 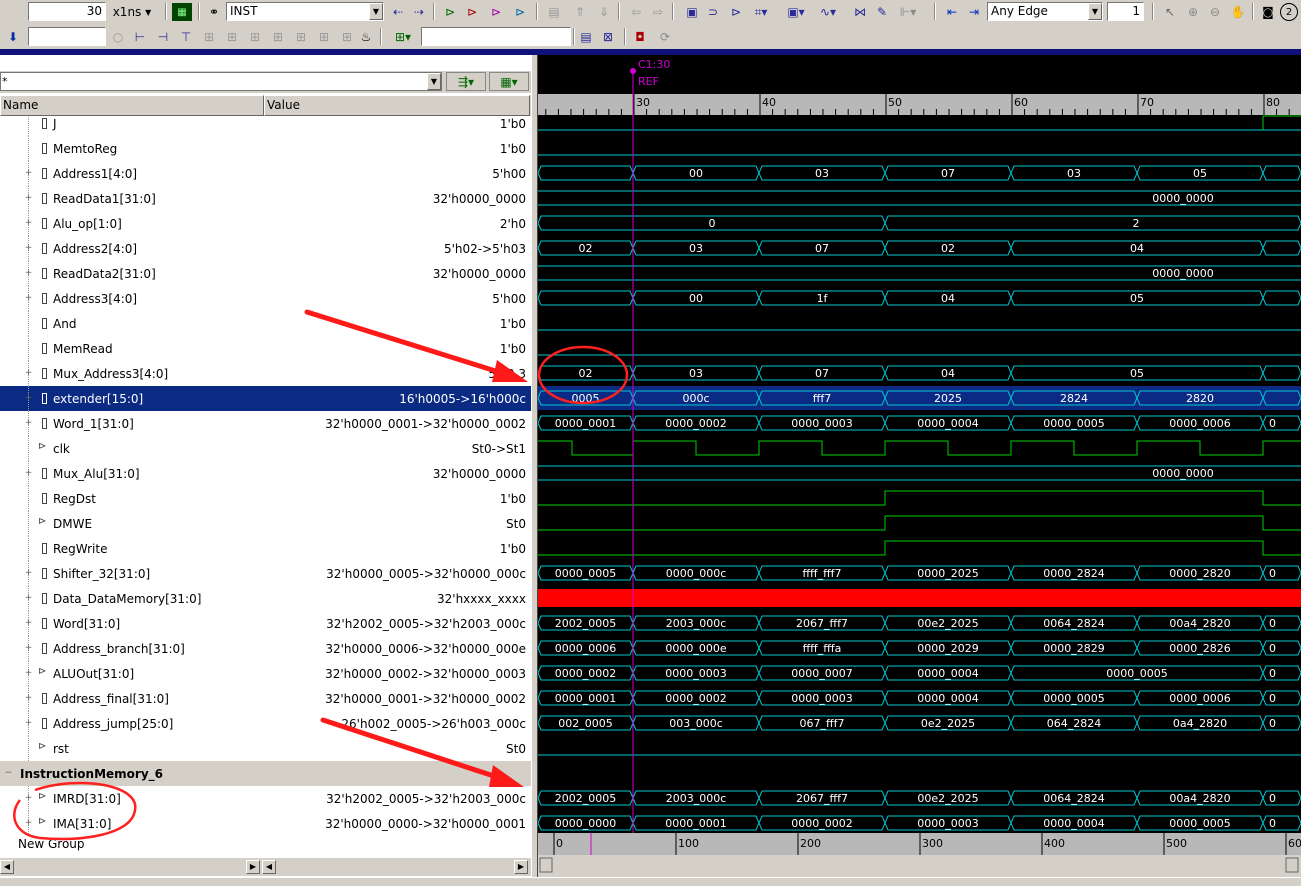 What do you see at coordinates (658, 12) in the screenshot?
I see `redo-icon: ⇨` at bounding box center [658, 12].